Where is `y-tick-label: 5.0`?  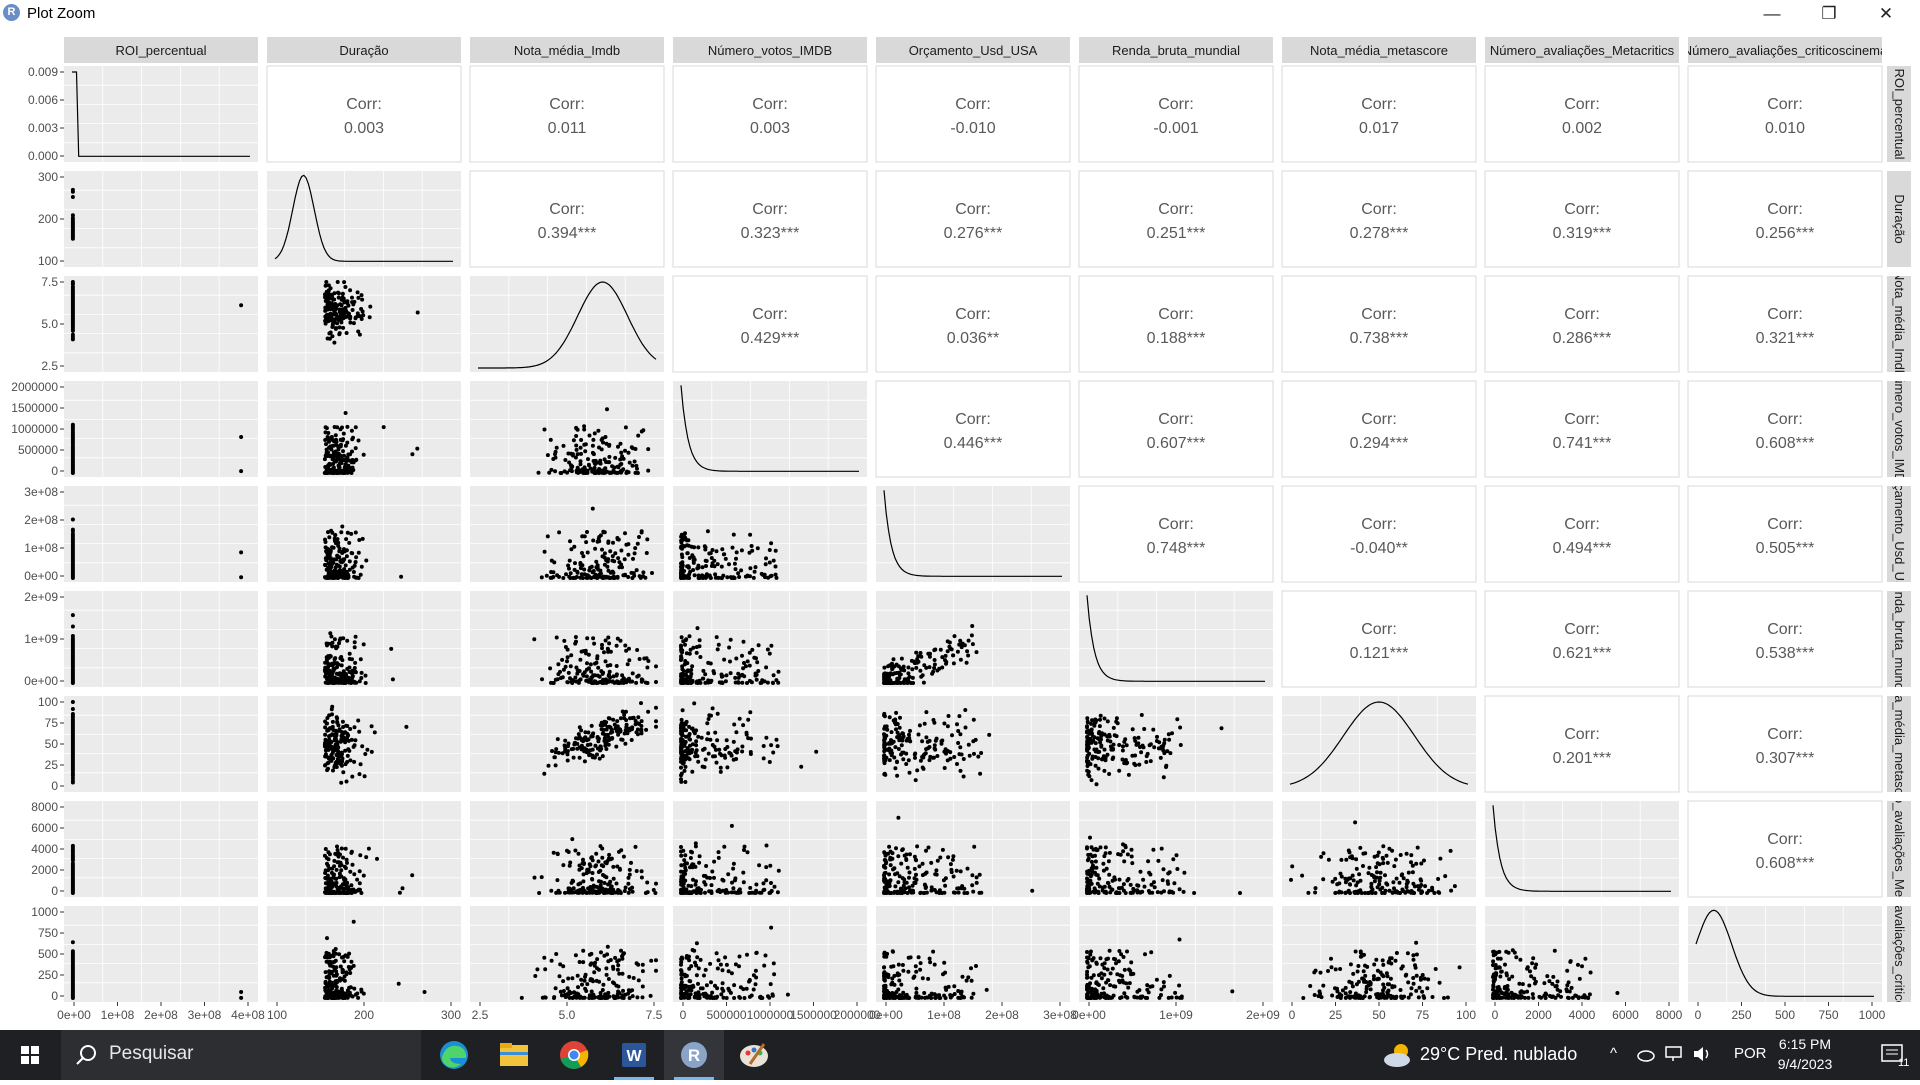
y-tick-label: 5.0 is located at coordinates (49, 324).